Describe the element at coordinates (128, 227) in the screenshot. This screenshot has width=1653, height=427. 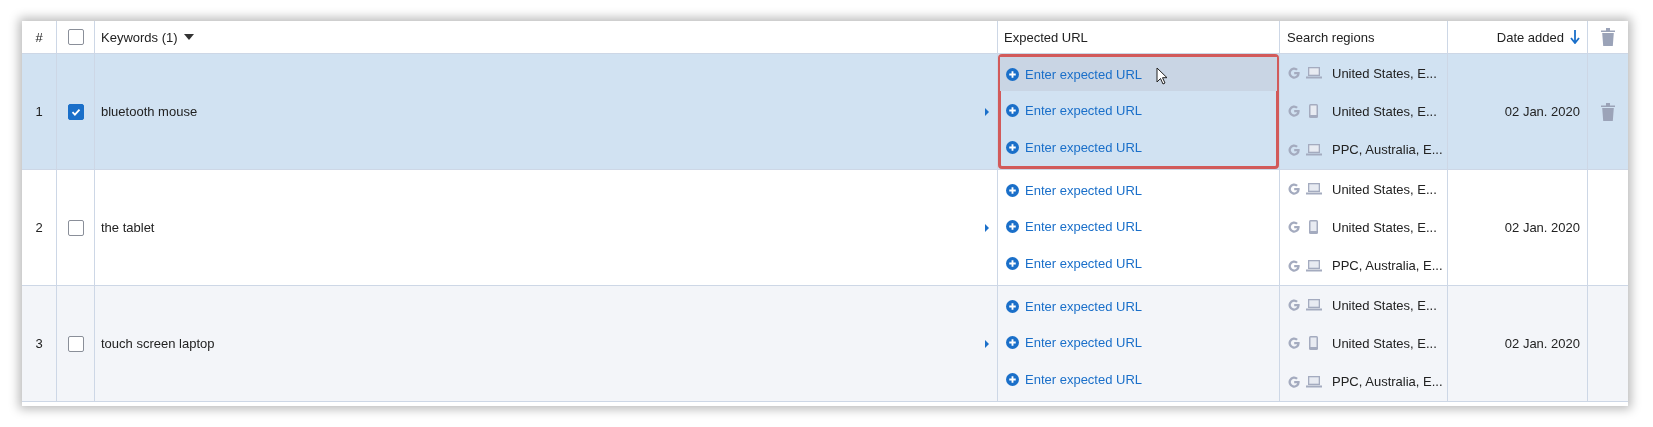
I see `keyword-text: the tablet` at that location.